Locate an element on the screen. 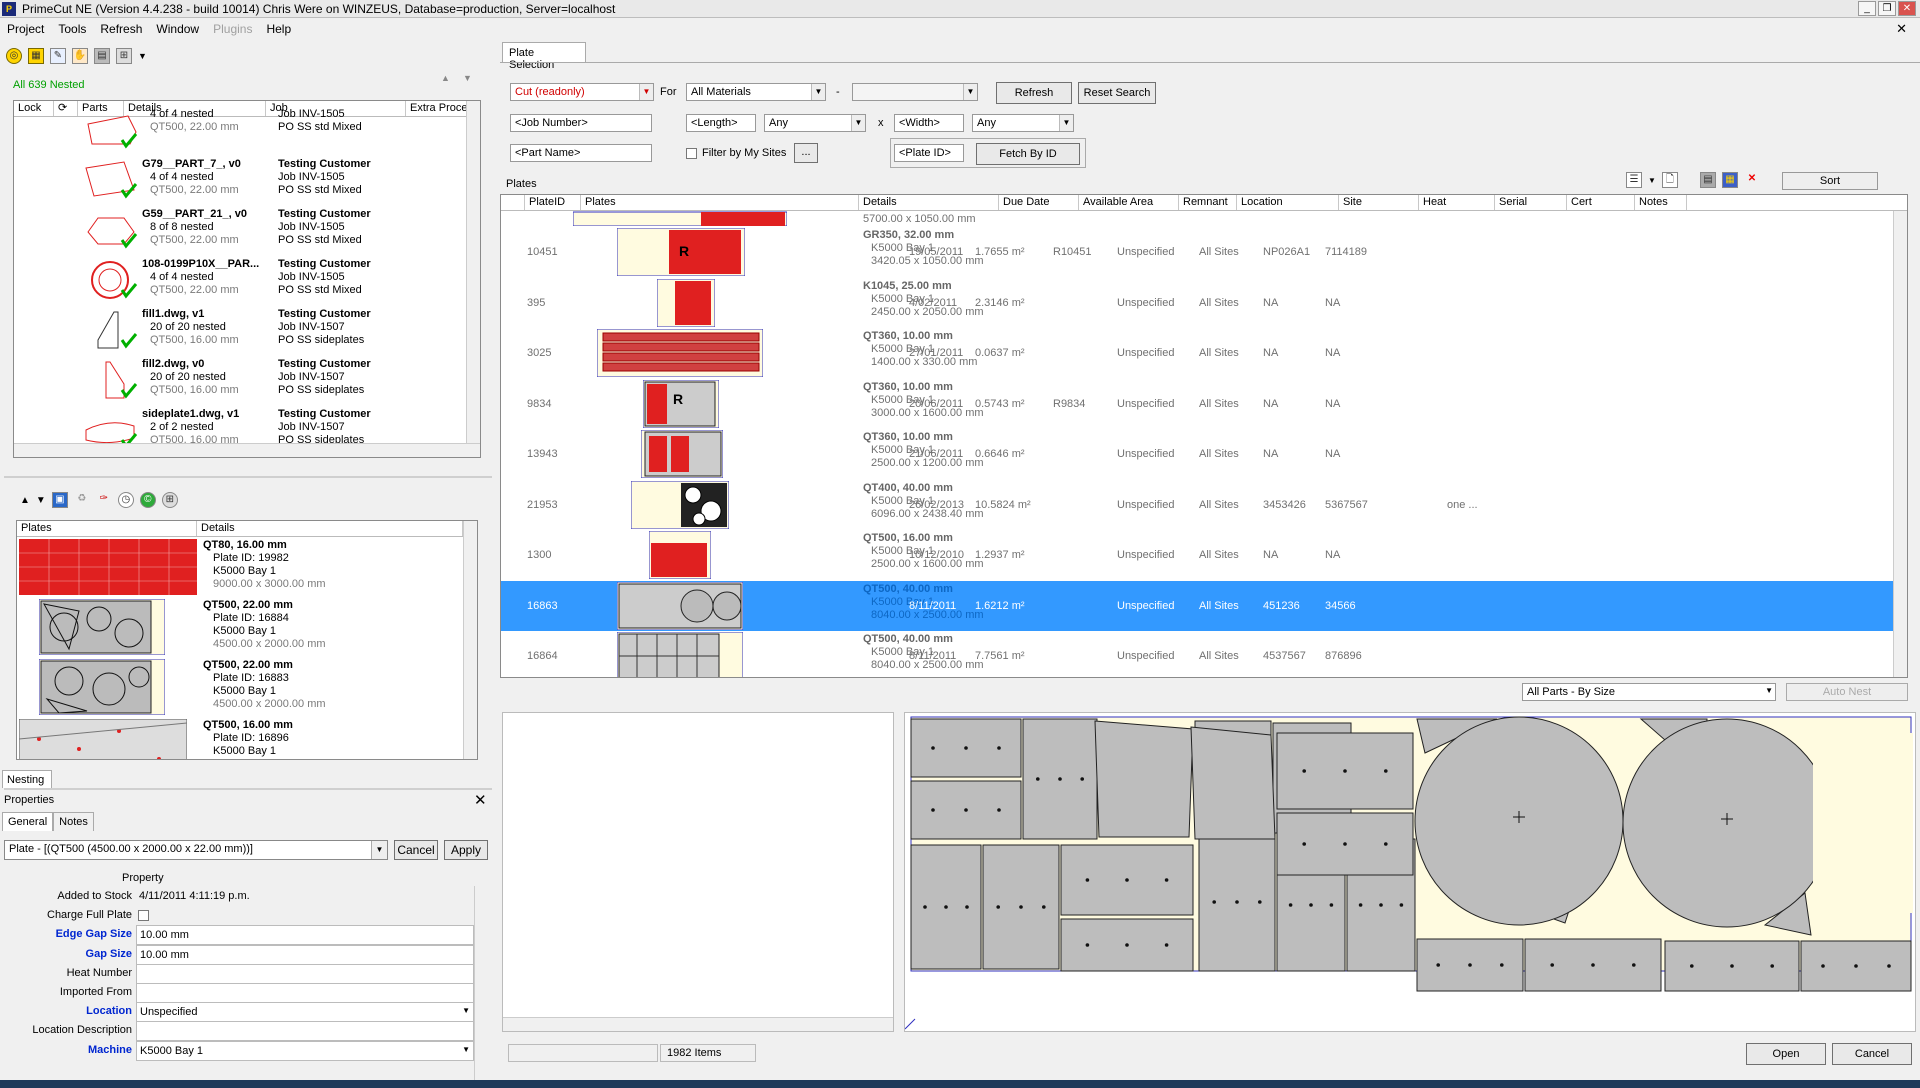 Image resolution: width=1920 pixels, height=1088 pixels. nested-horizontal-scrollbar is located at coordinates (247, 450).